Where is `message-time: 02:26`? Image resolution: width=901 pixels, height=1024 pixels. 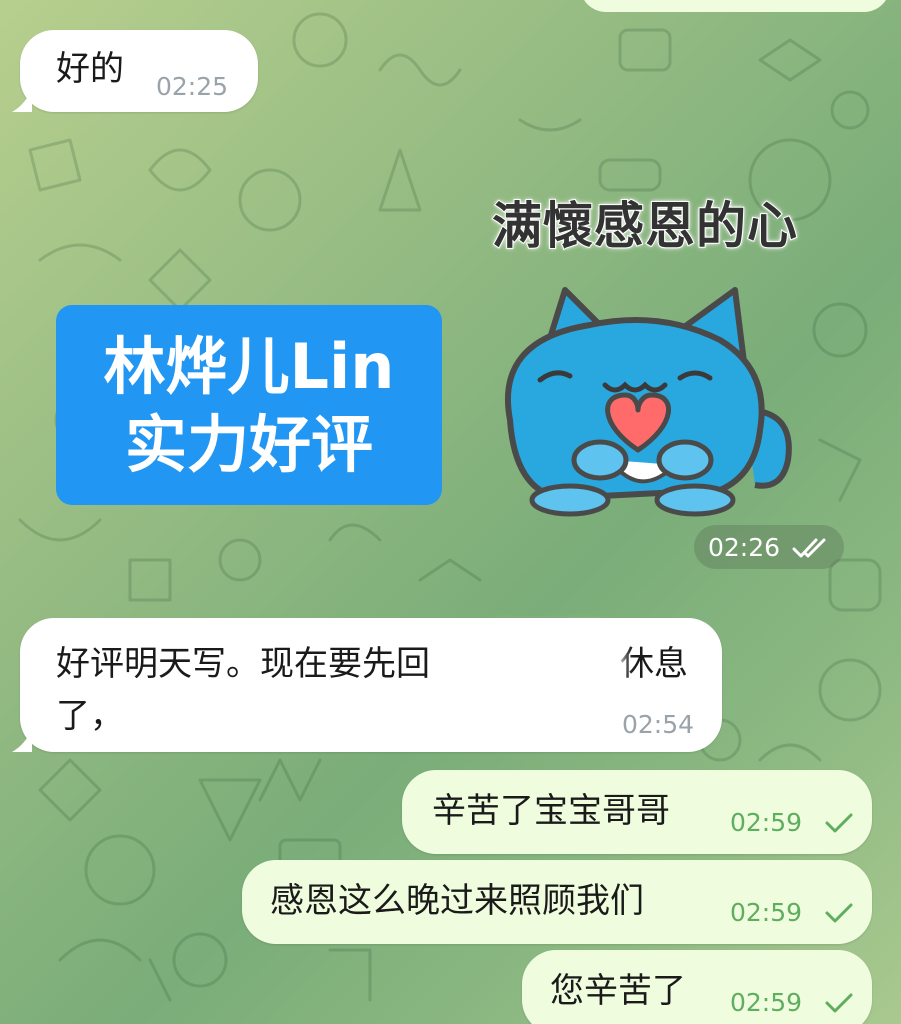
message-time: 02:26 is located at coordinates (744, 547).